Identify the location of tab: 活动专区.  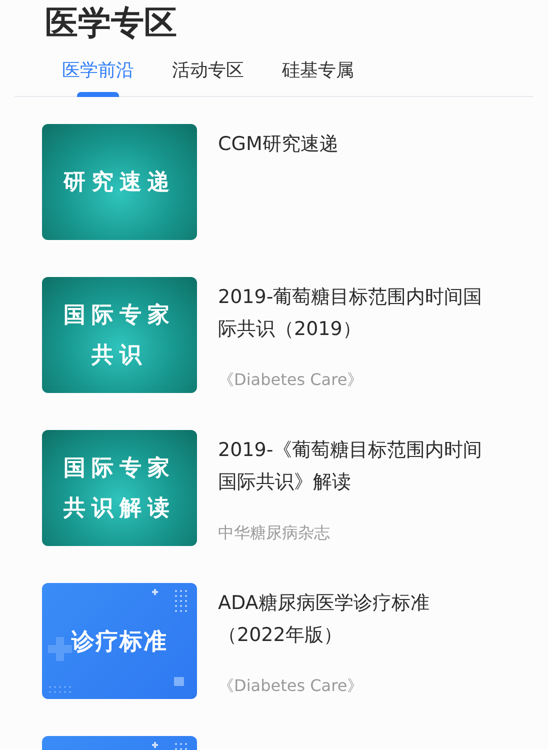
(208, 77).